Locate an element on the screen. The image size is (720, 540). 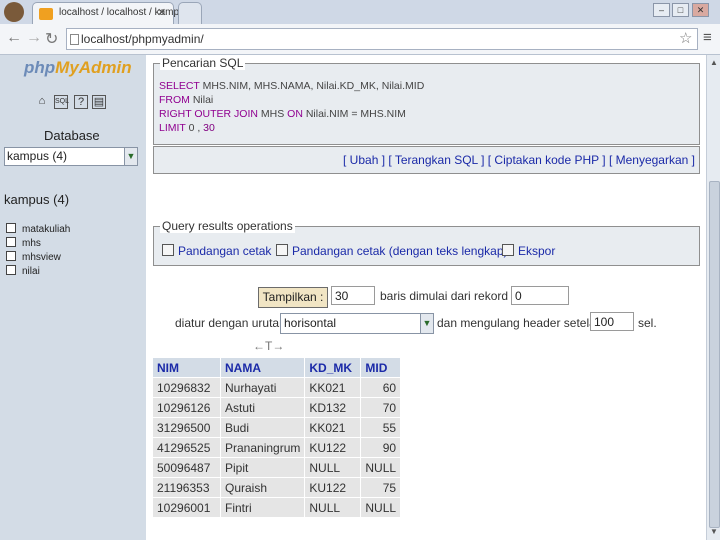
table-cell: Budi is located at coordinates (263, 427).